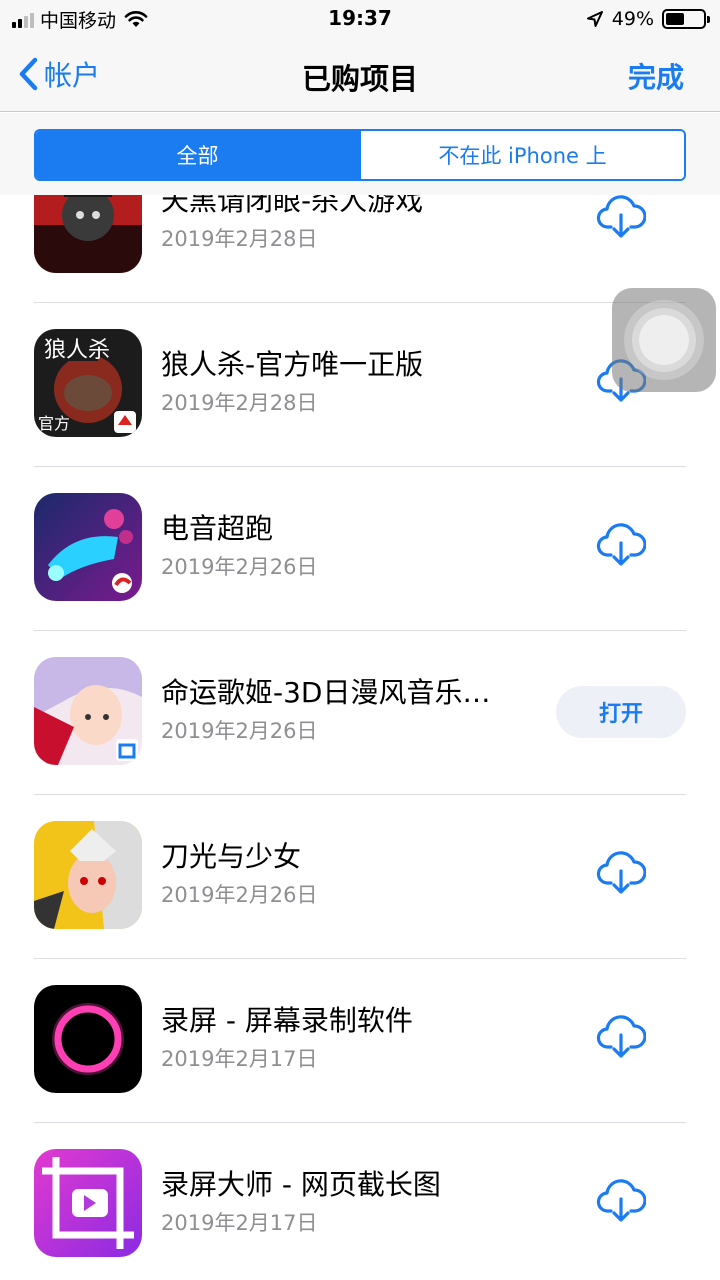 The width and height of the screenshot is (720, 1280). Describe the element at coordinates (217, 528) in the screenshot. I see `app-name: 电音超跑` at that location.